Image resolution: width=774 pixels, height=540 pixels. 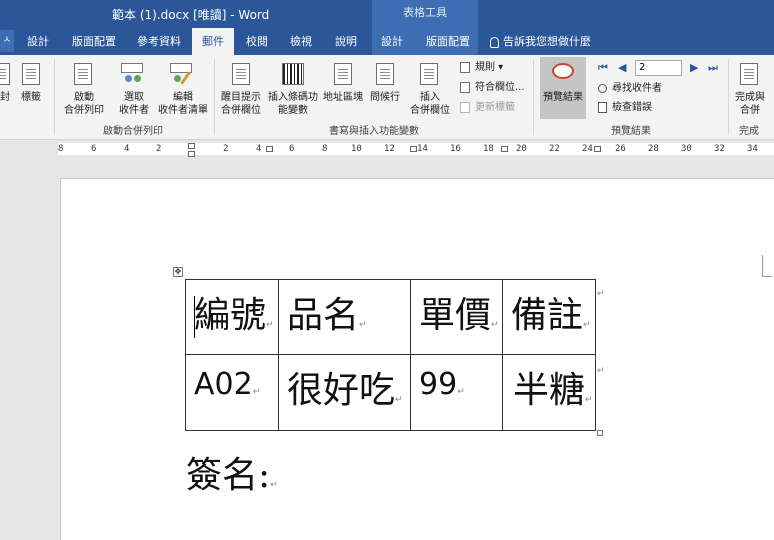 What do you see at coordinates (750, 104) in the screenshot?
I see `finish-merge-button: 完成與 合併` at bounding box center [750, 104].